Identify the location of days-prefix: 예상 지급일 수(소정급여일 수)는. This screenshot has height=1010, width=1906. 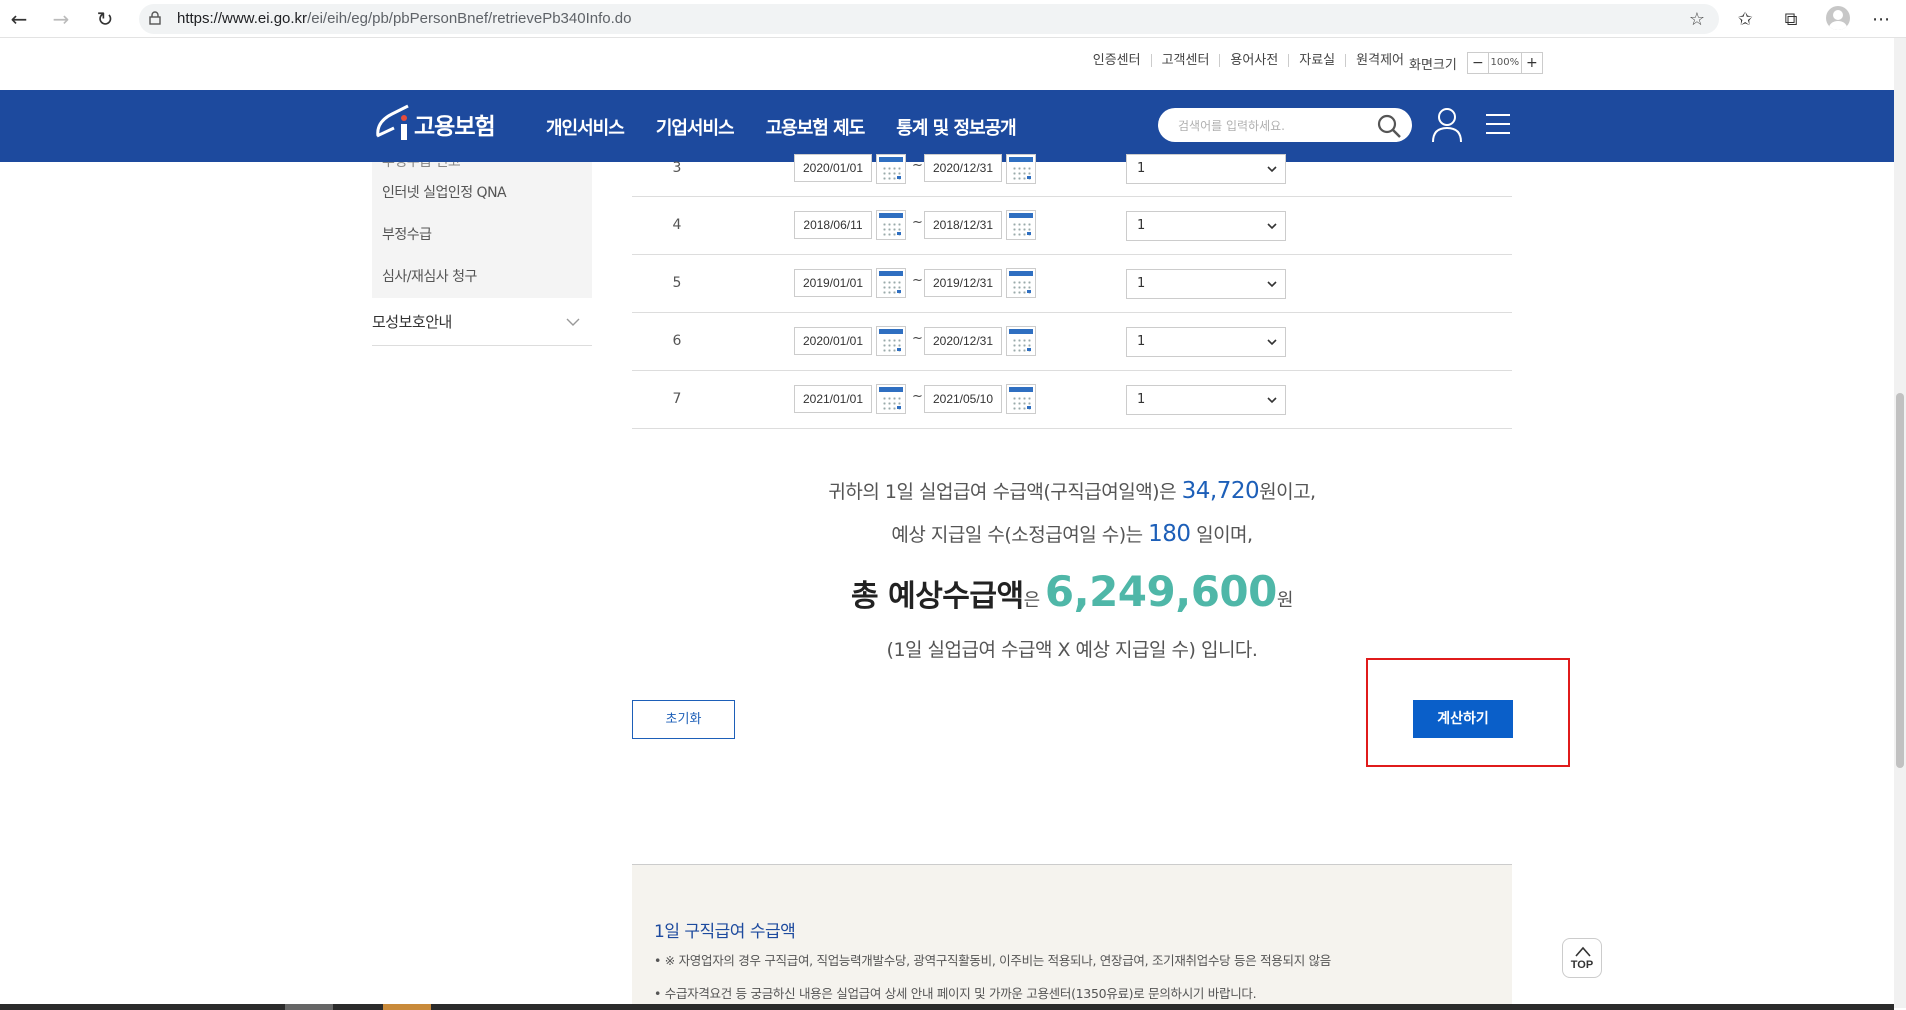
(1020, 535).